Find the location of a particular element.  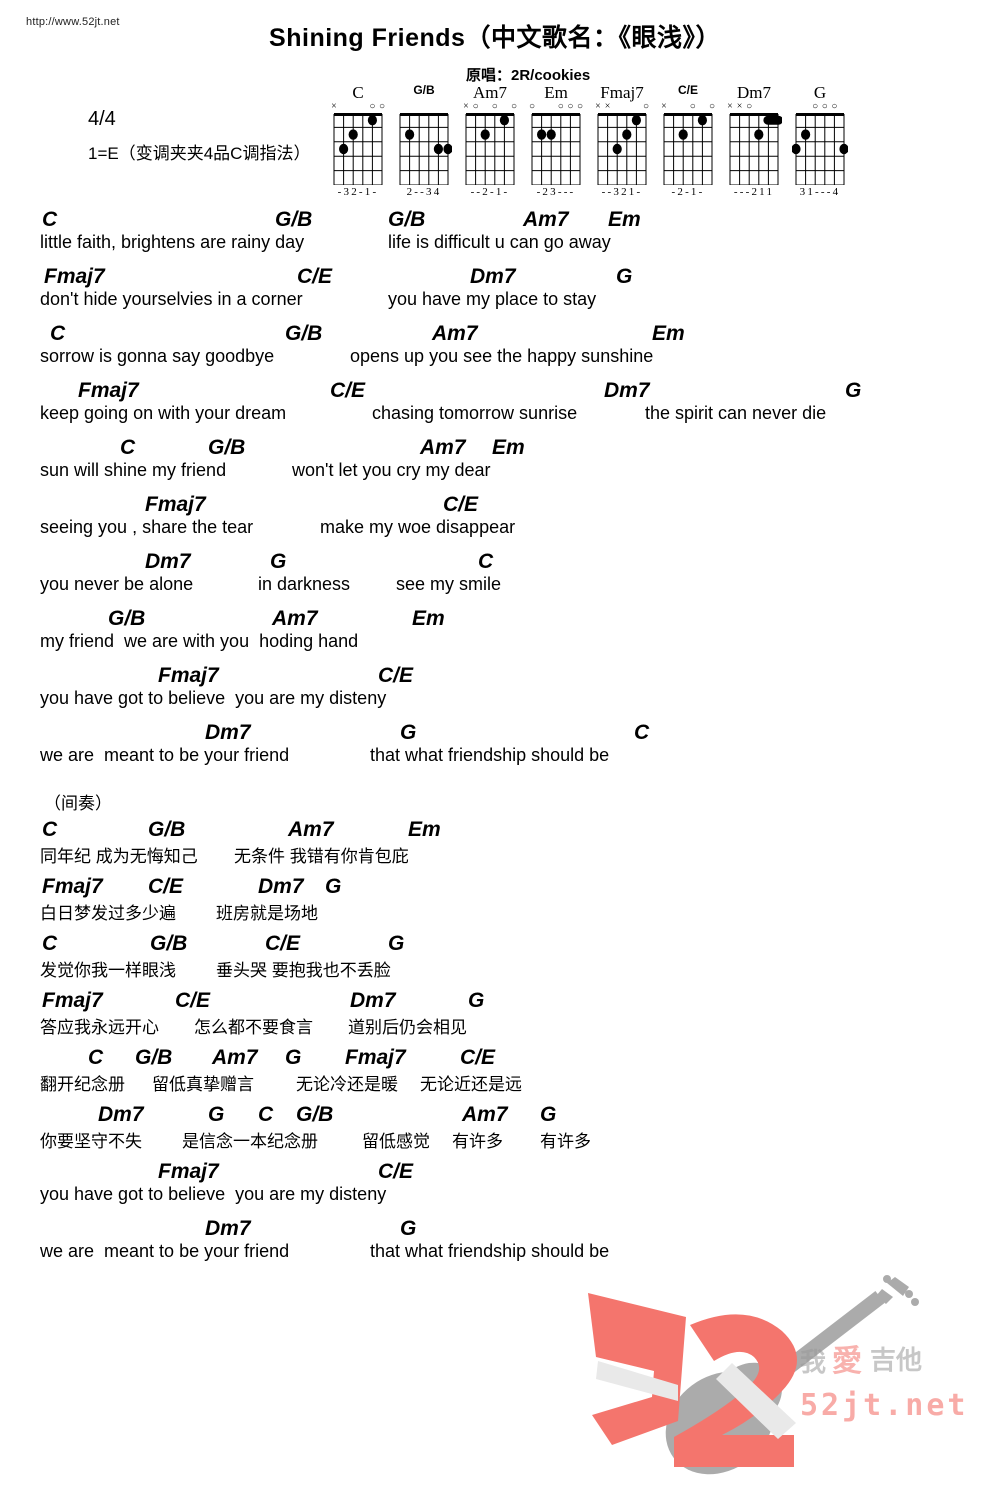

song-line: C G/B Am7 G Fmaj7 C/E 翻开纪念册 留低真挚赠言 无论冷还是暖 无论近还是远 is located at coordinates (495, 1069).